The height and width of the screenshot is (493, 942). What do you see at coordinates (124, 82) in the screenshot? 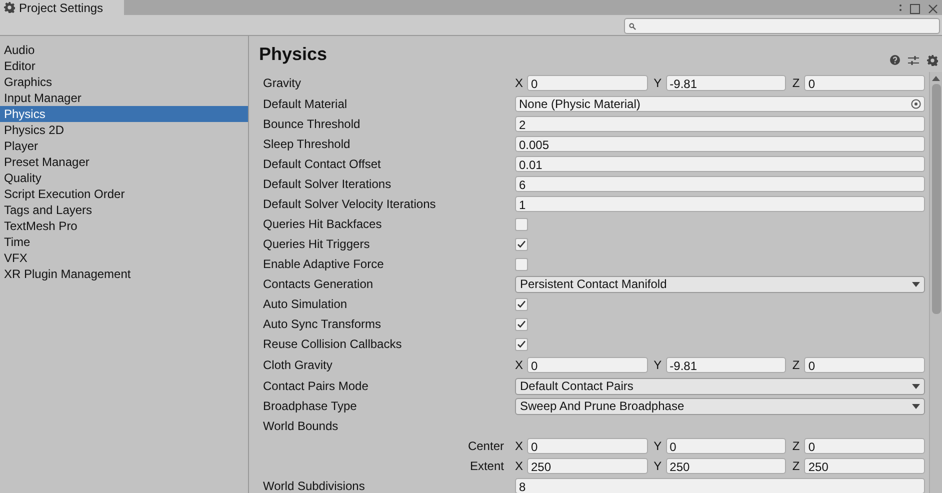
I see `sidebar-item: Graphics` at bounding box center [124, 82].